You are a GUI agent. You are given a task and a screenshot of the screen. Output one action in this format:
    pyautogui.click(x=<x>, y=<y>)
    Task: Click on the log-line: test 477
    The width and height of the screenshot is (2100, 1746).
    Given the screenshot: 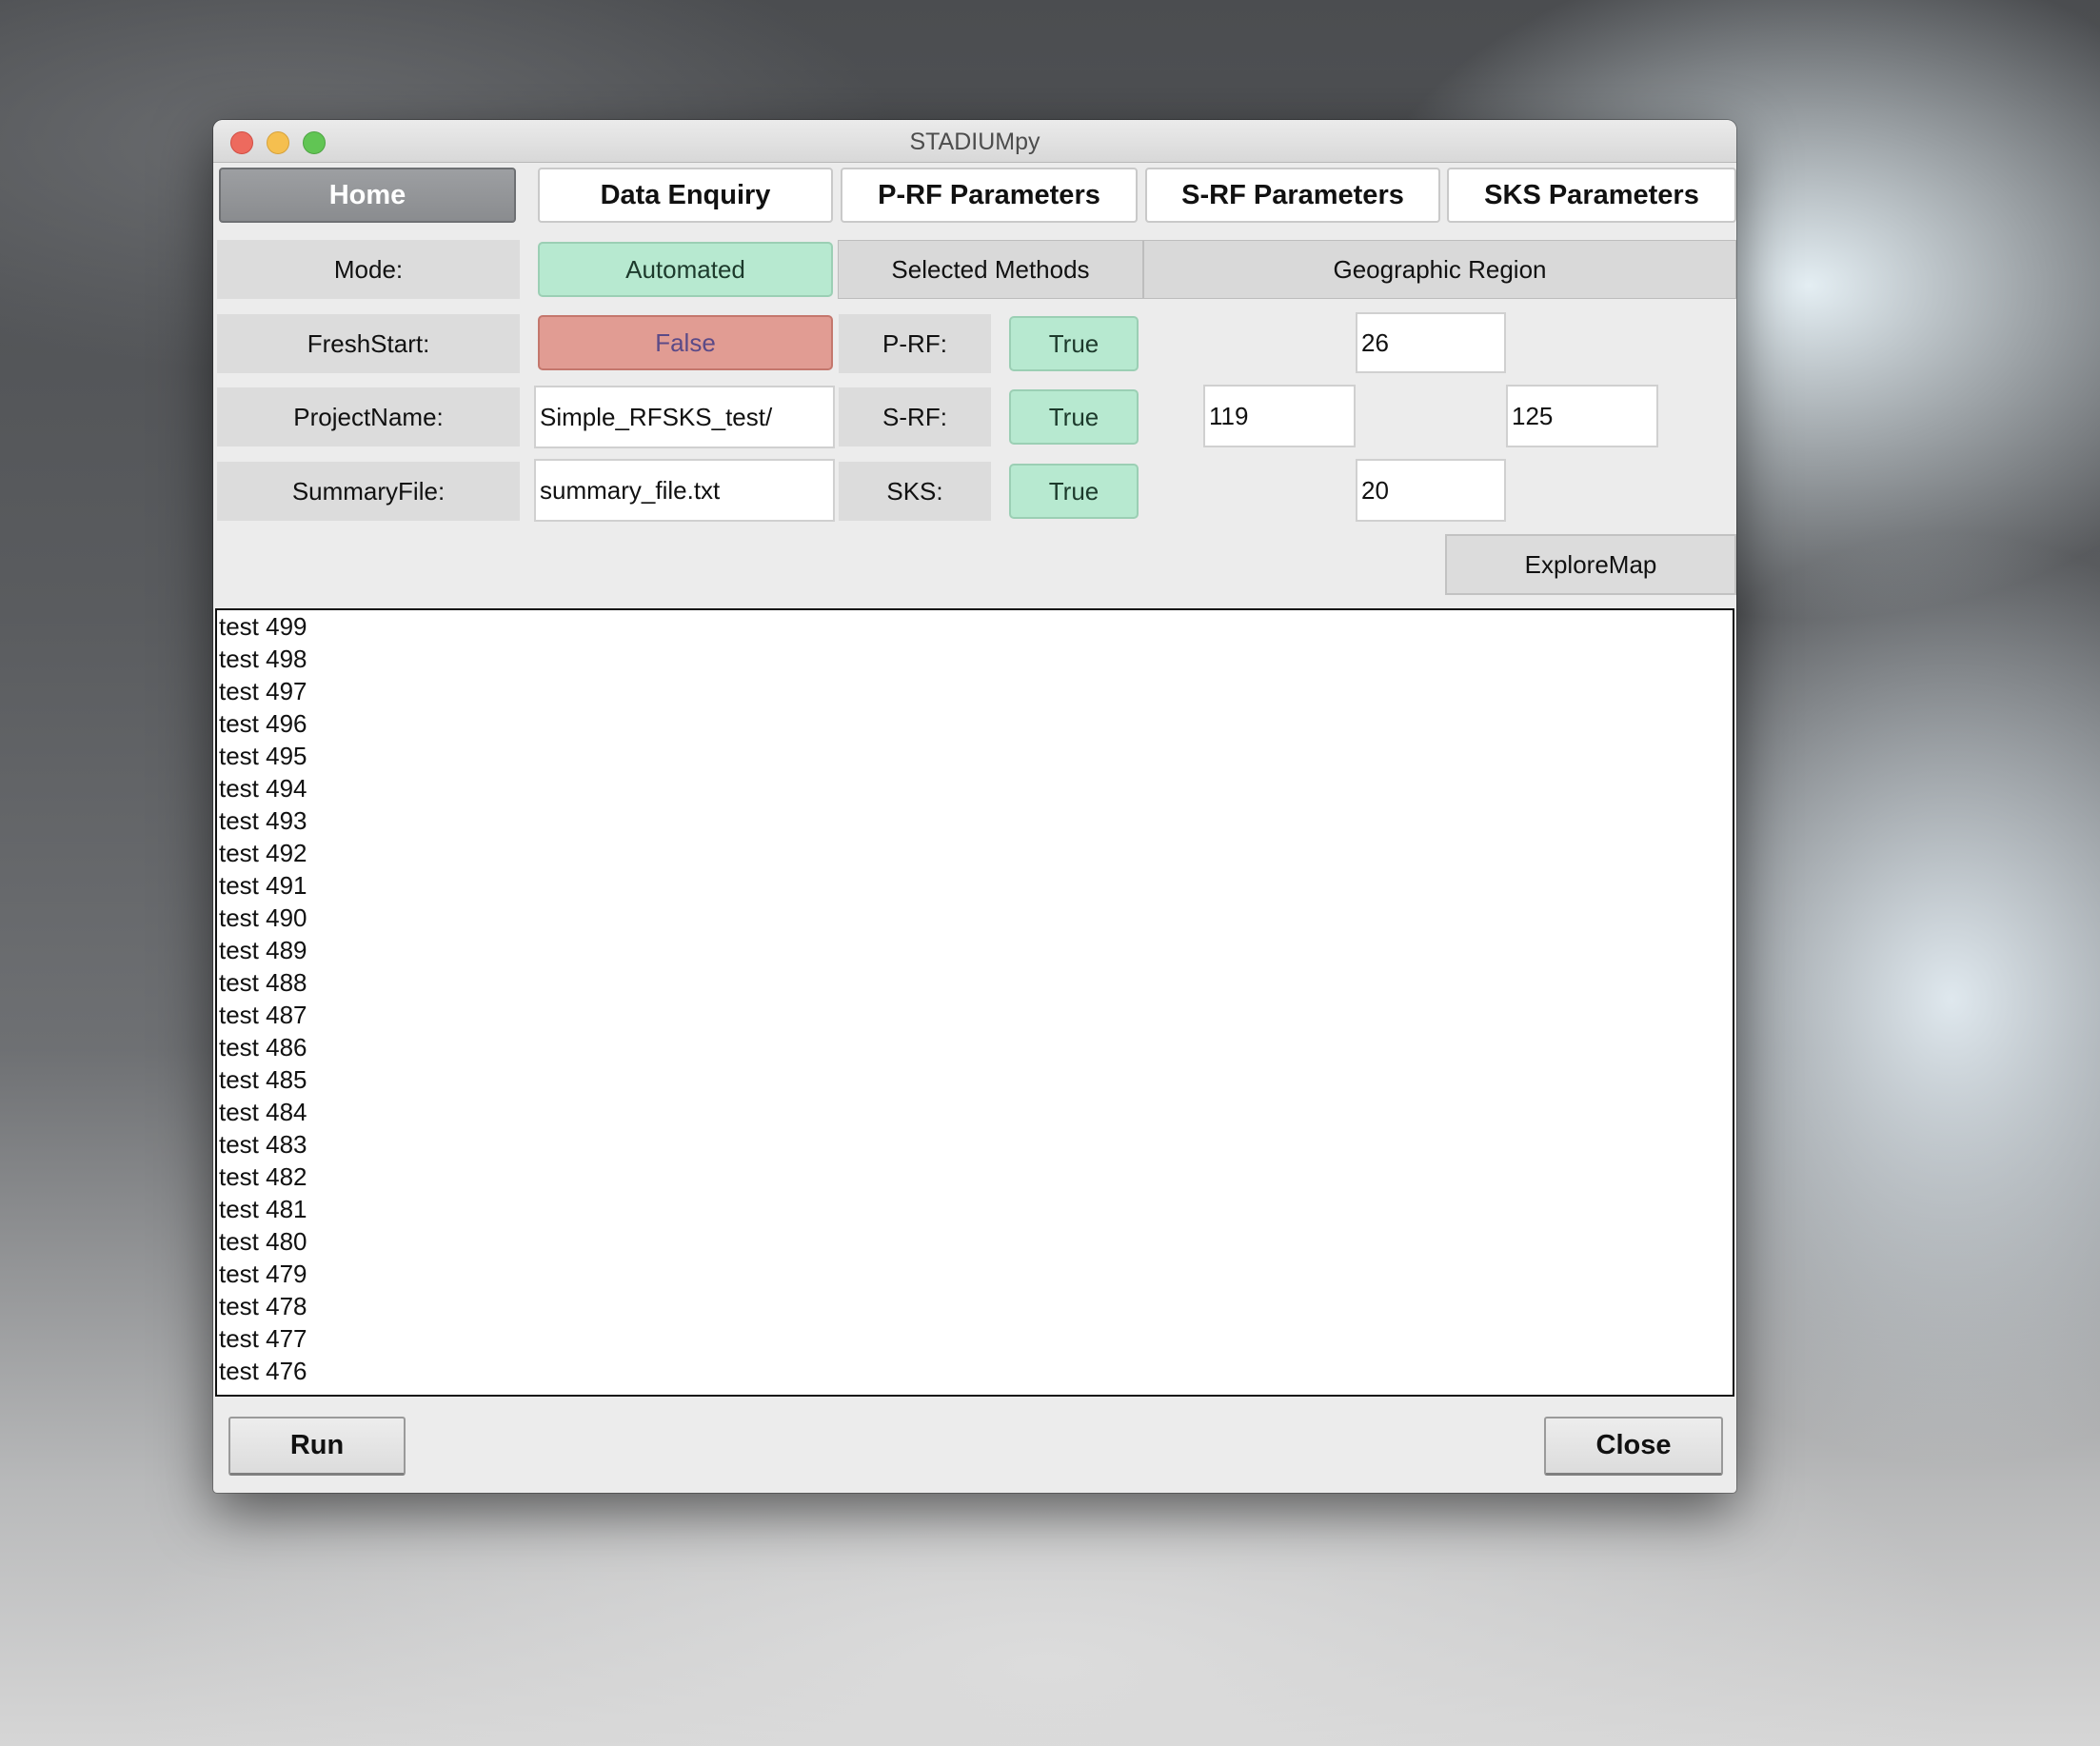 What is the action you would take?
    pyautogui.click(x=263, y=1338)
    